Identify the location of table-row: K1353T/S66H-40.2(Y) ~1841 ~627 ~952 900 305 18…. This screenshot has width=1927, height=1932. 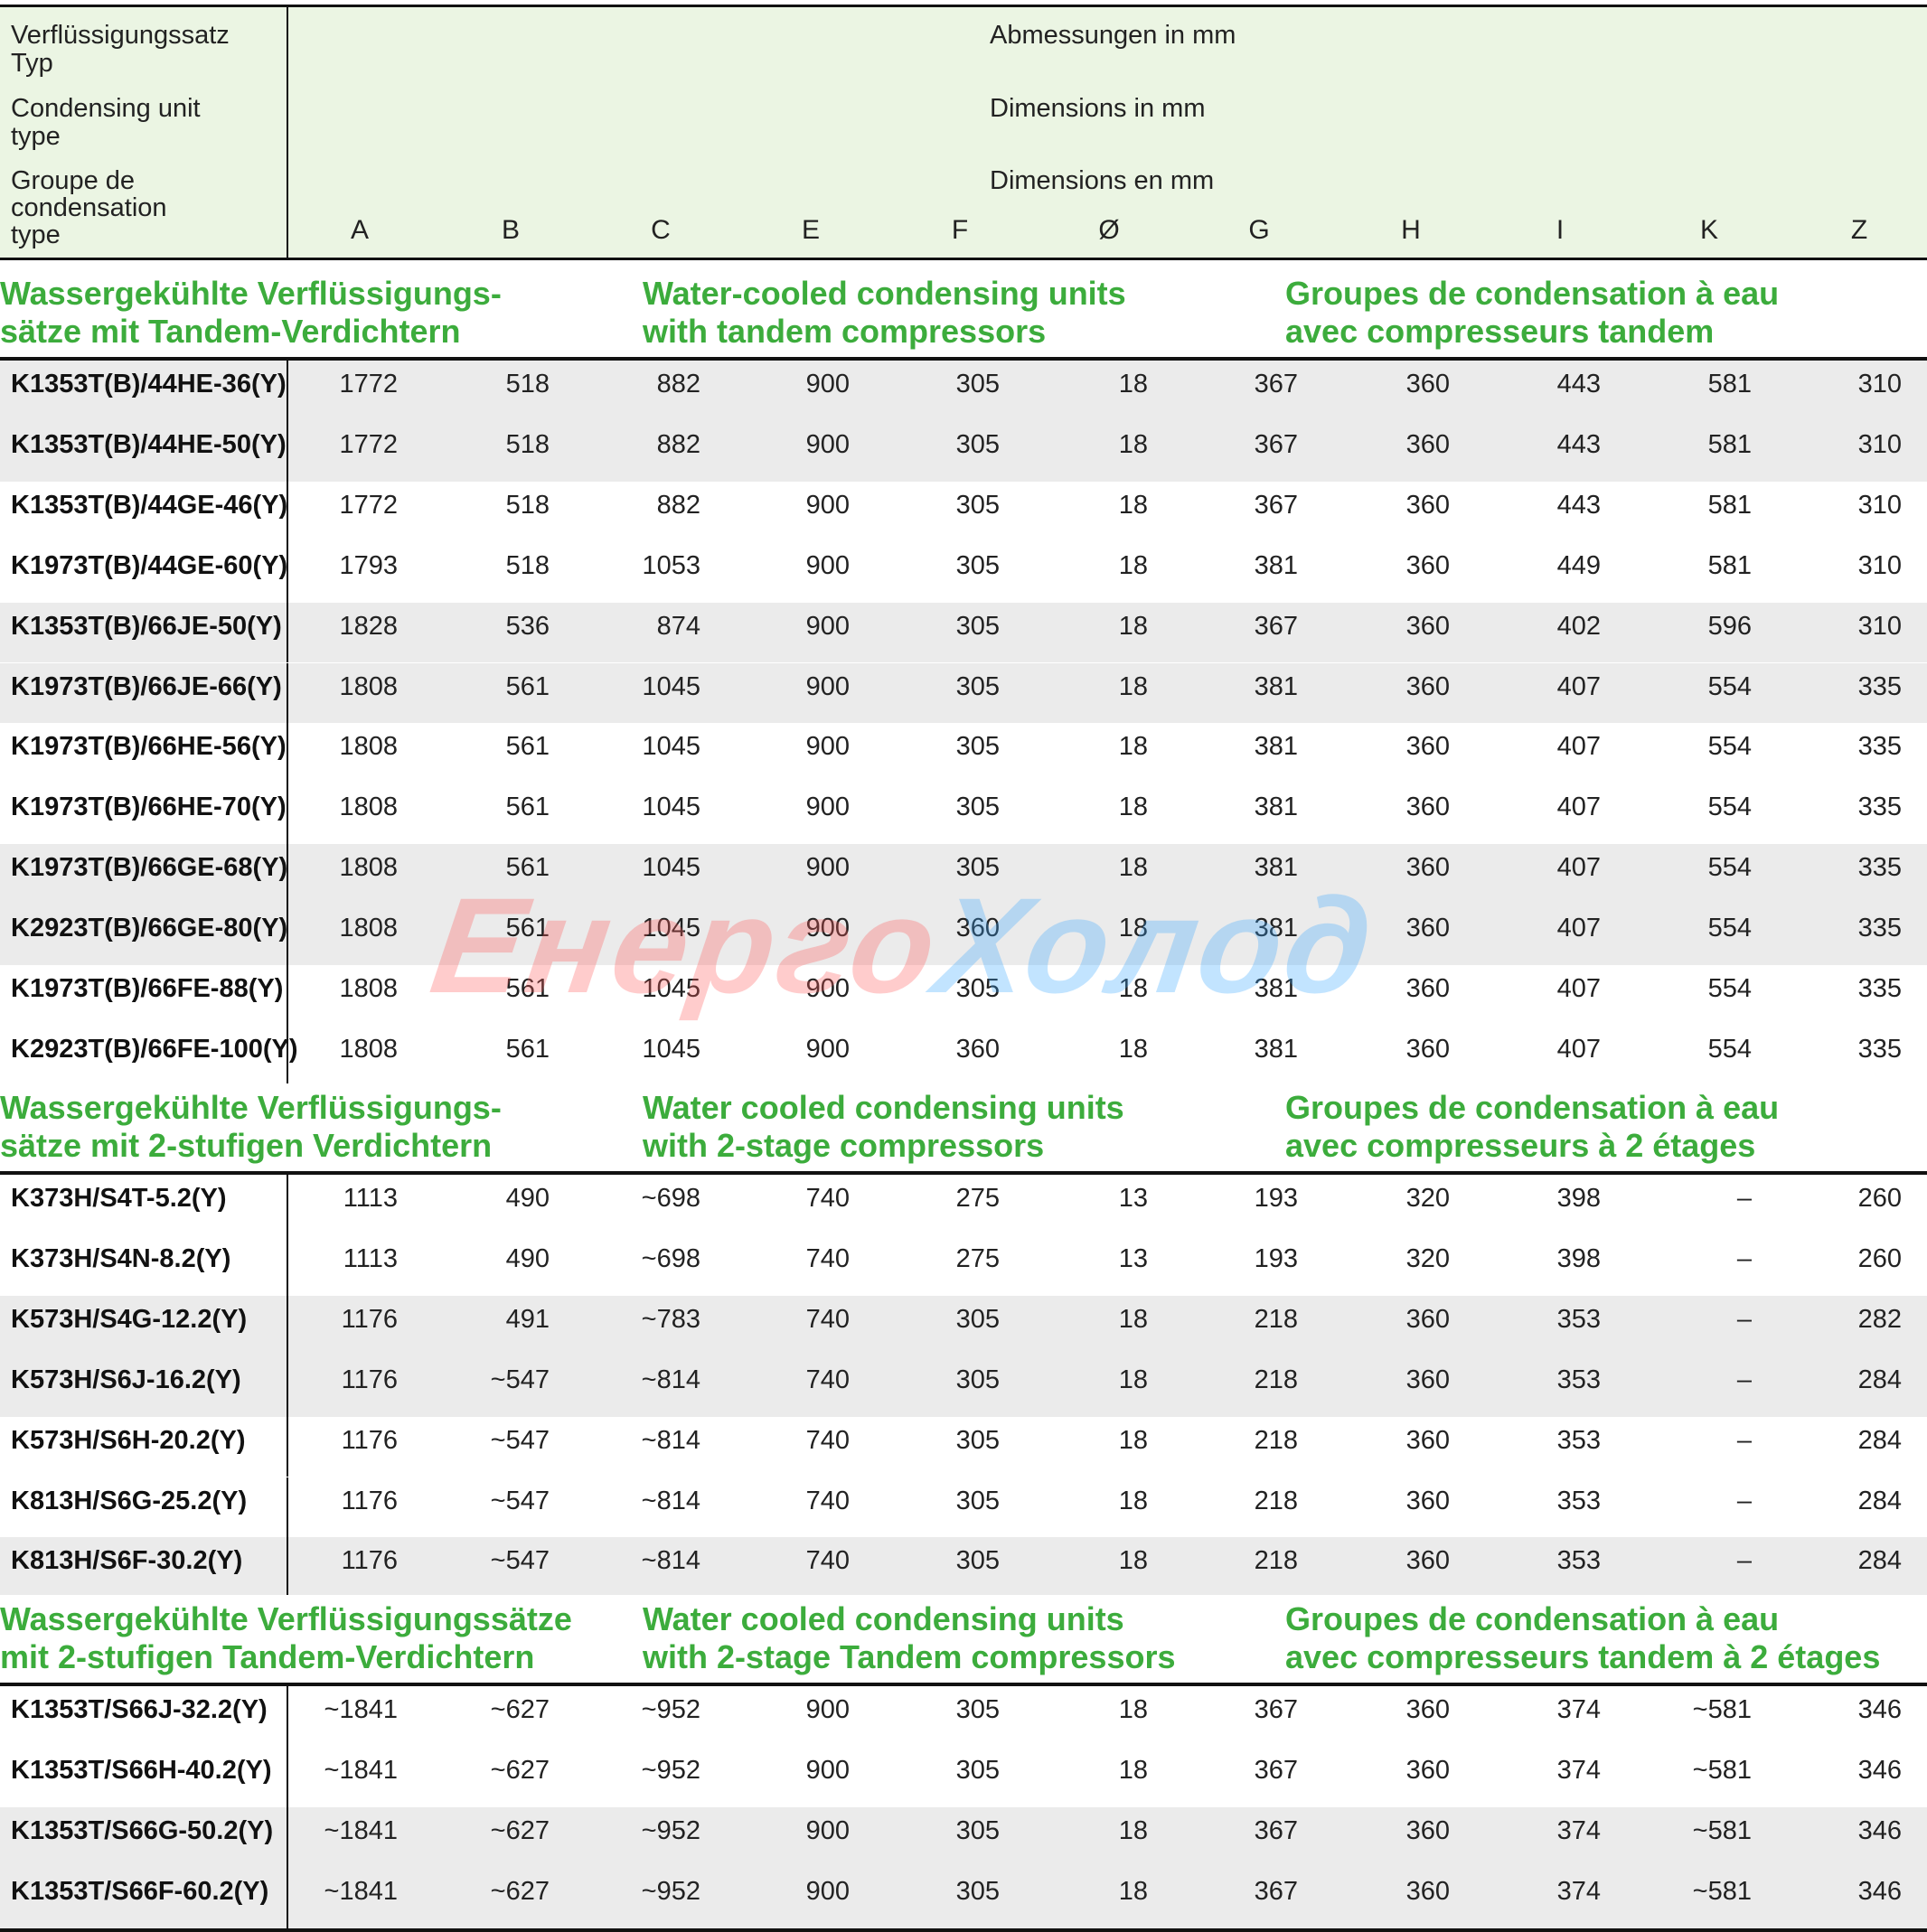
(963, 1776).